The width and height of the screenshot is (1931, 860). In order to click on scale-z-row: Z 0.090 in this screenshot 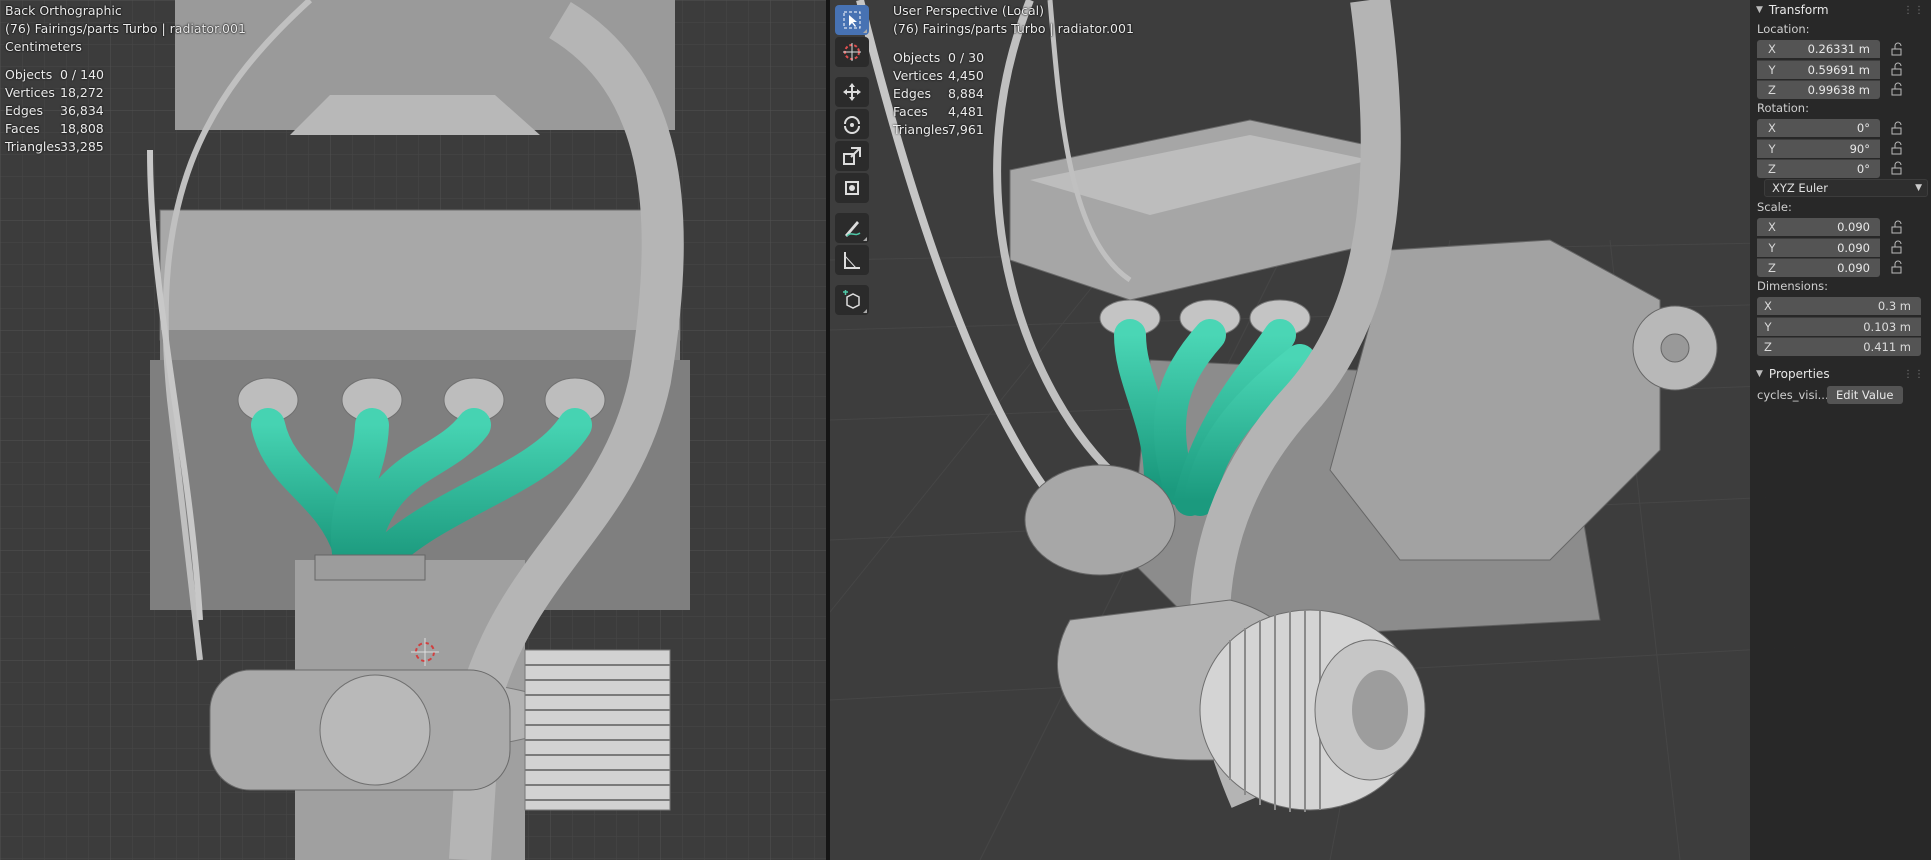, I will do `click(1840, 267)`.